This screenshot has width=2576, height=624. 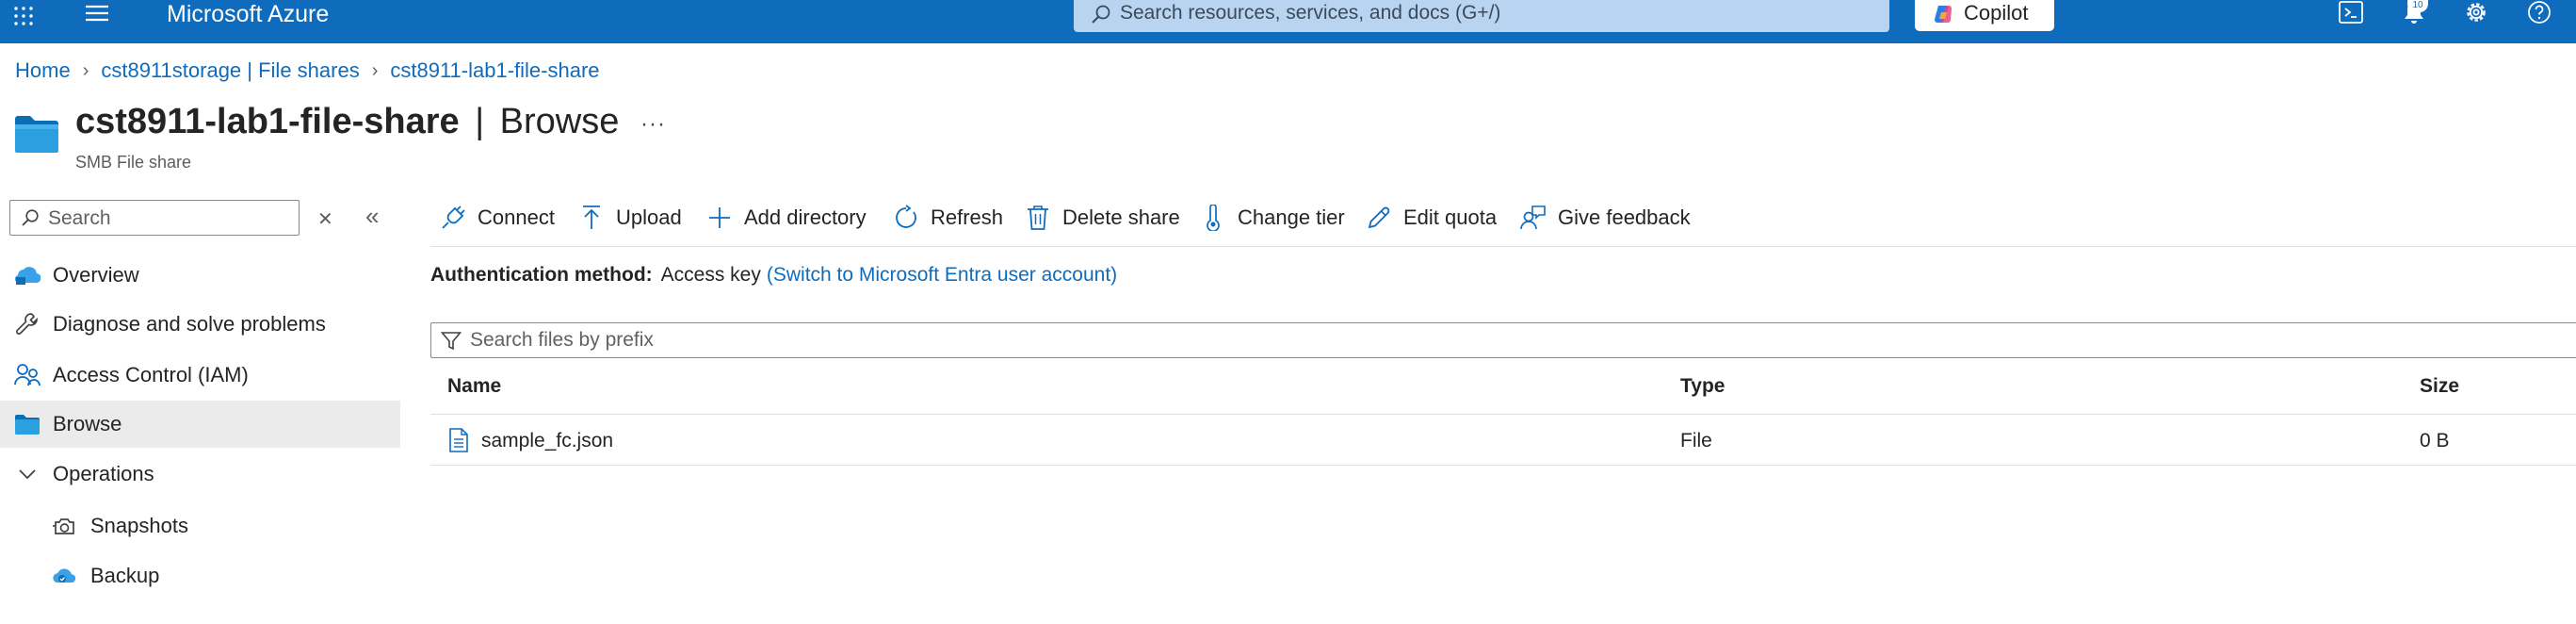 What do you see at coordinates (43, 70) in the screenshot?
I see `breadcrumb-home: Home` at bounding box center [43, 70].